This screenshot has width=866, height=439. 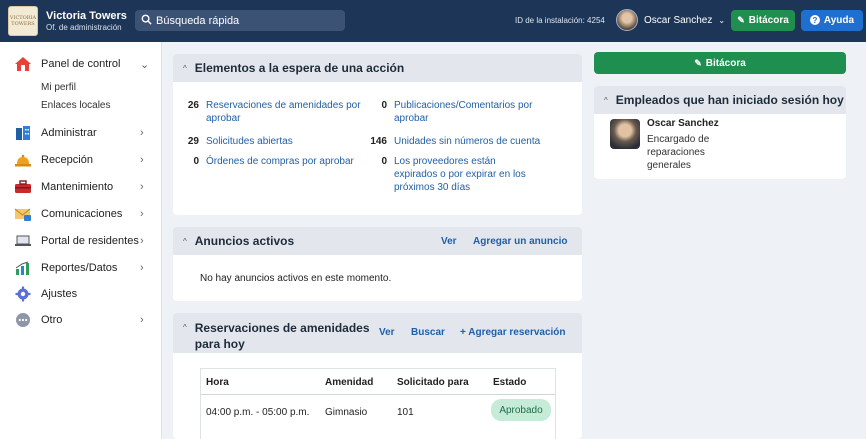 What do you see at coordinates (258, 412) in the screenshot?
I see `reservation-time: 04:00 p.m. - 05:00 p.m.` at bounding box center [258, 412].